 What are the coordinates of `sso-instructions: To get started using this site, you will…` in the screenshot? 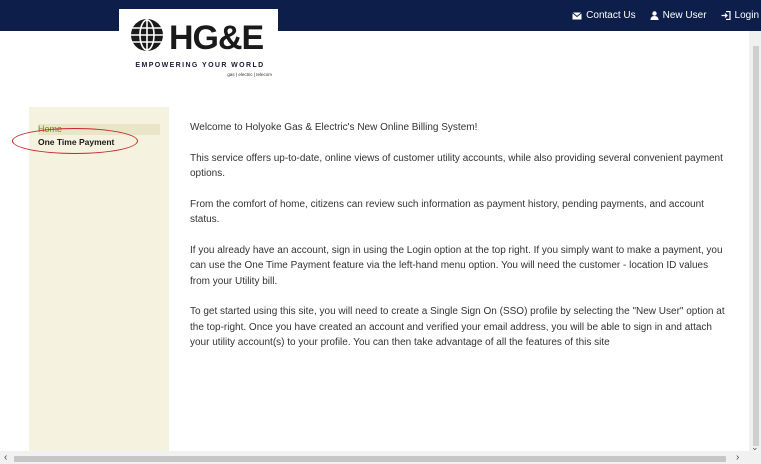 It's located at (457, 327).